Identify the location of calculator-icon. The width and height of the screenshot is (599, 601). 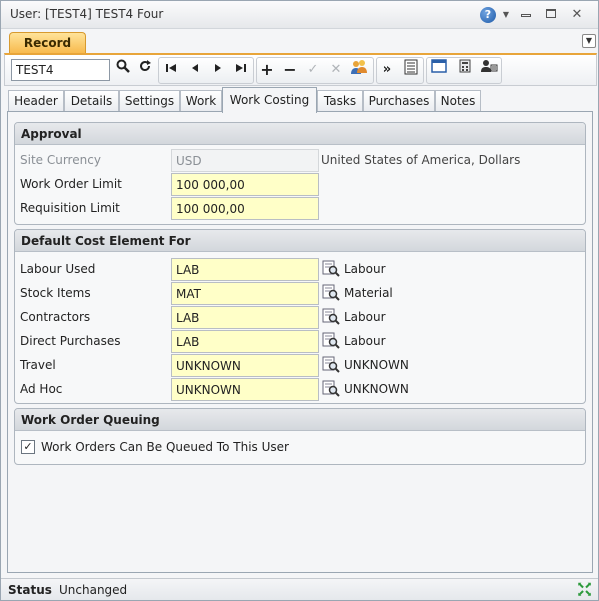
(465, 70).